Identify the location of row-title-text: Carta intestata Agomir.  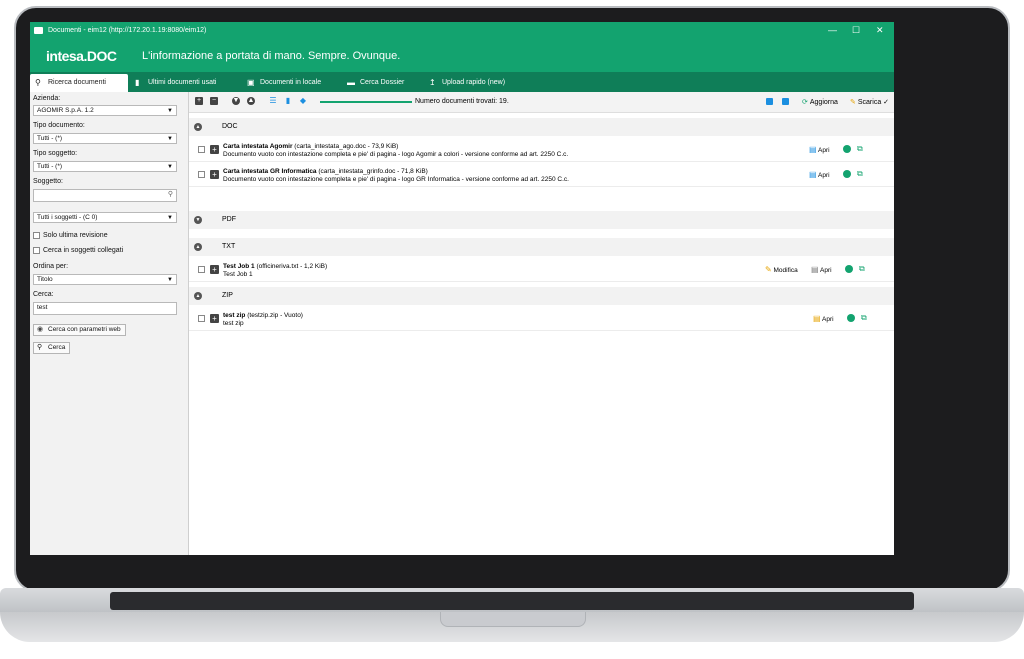
(258, 146).